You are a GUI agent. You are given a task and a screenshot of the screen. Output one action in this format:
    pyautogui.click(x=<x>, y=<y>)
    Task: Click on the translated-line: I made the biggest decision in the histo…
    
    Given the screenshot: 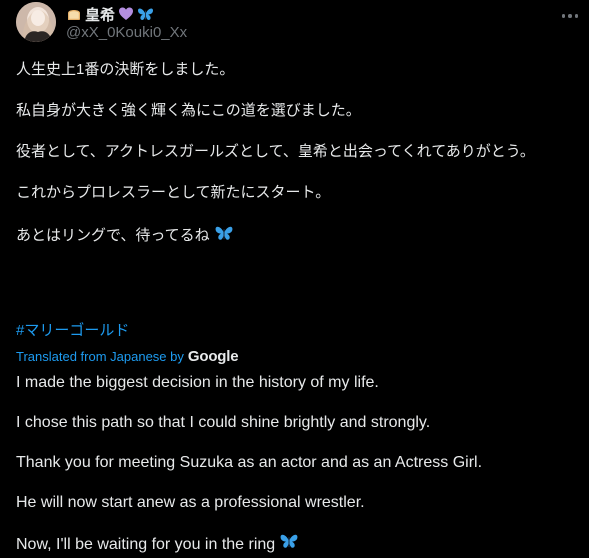 What is the action you would take?
    pyautogui.click(x=197, y=382)
    